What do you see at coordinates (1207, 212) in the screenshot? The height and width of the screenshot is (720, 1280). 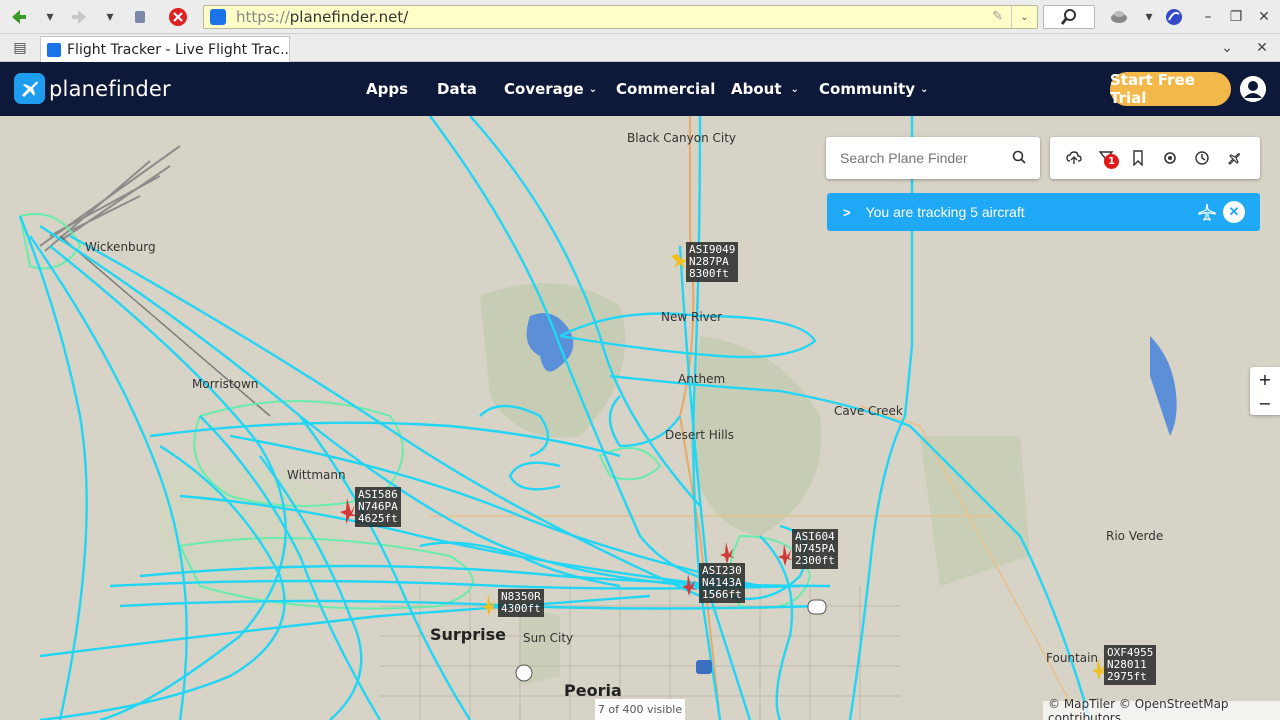 I see `tracked-aircraft-icon` at bounding box center [1207, 212].